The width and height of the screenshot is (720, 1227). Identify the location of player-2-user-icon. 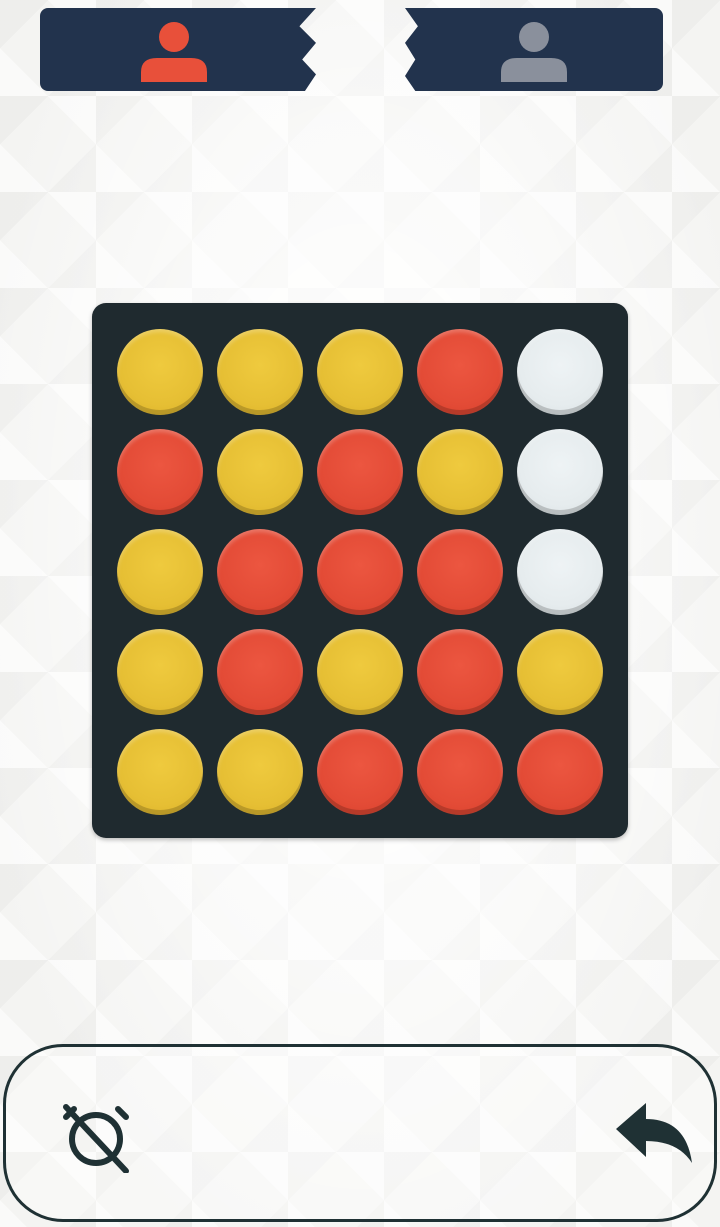
(534, 52).